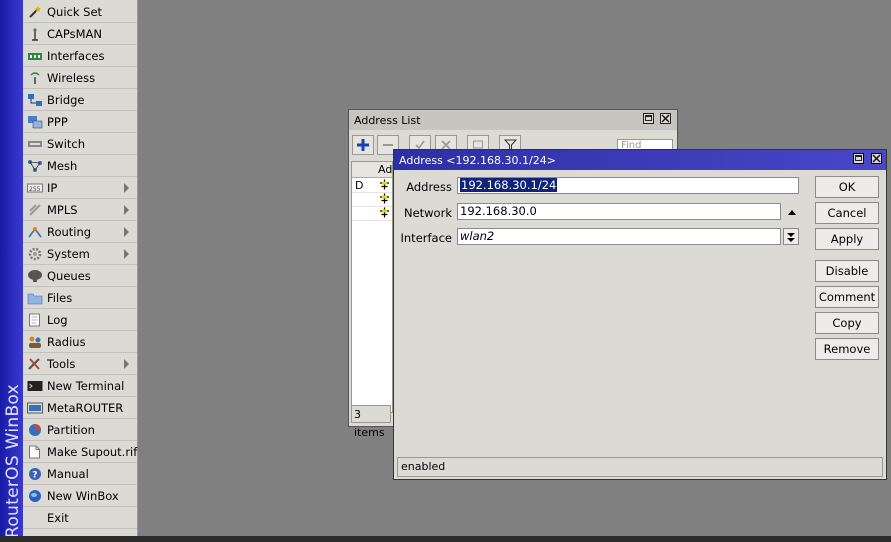 Image resolution: width=891 pixels, height=542 pixels. I want to click on ip-icon: 255, so click(34, 188).